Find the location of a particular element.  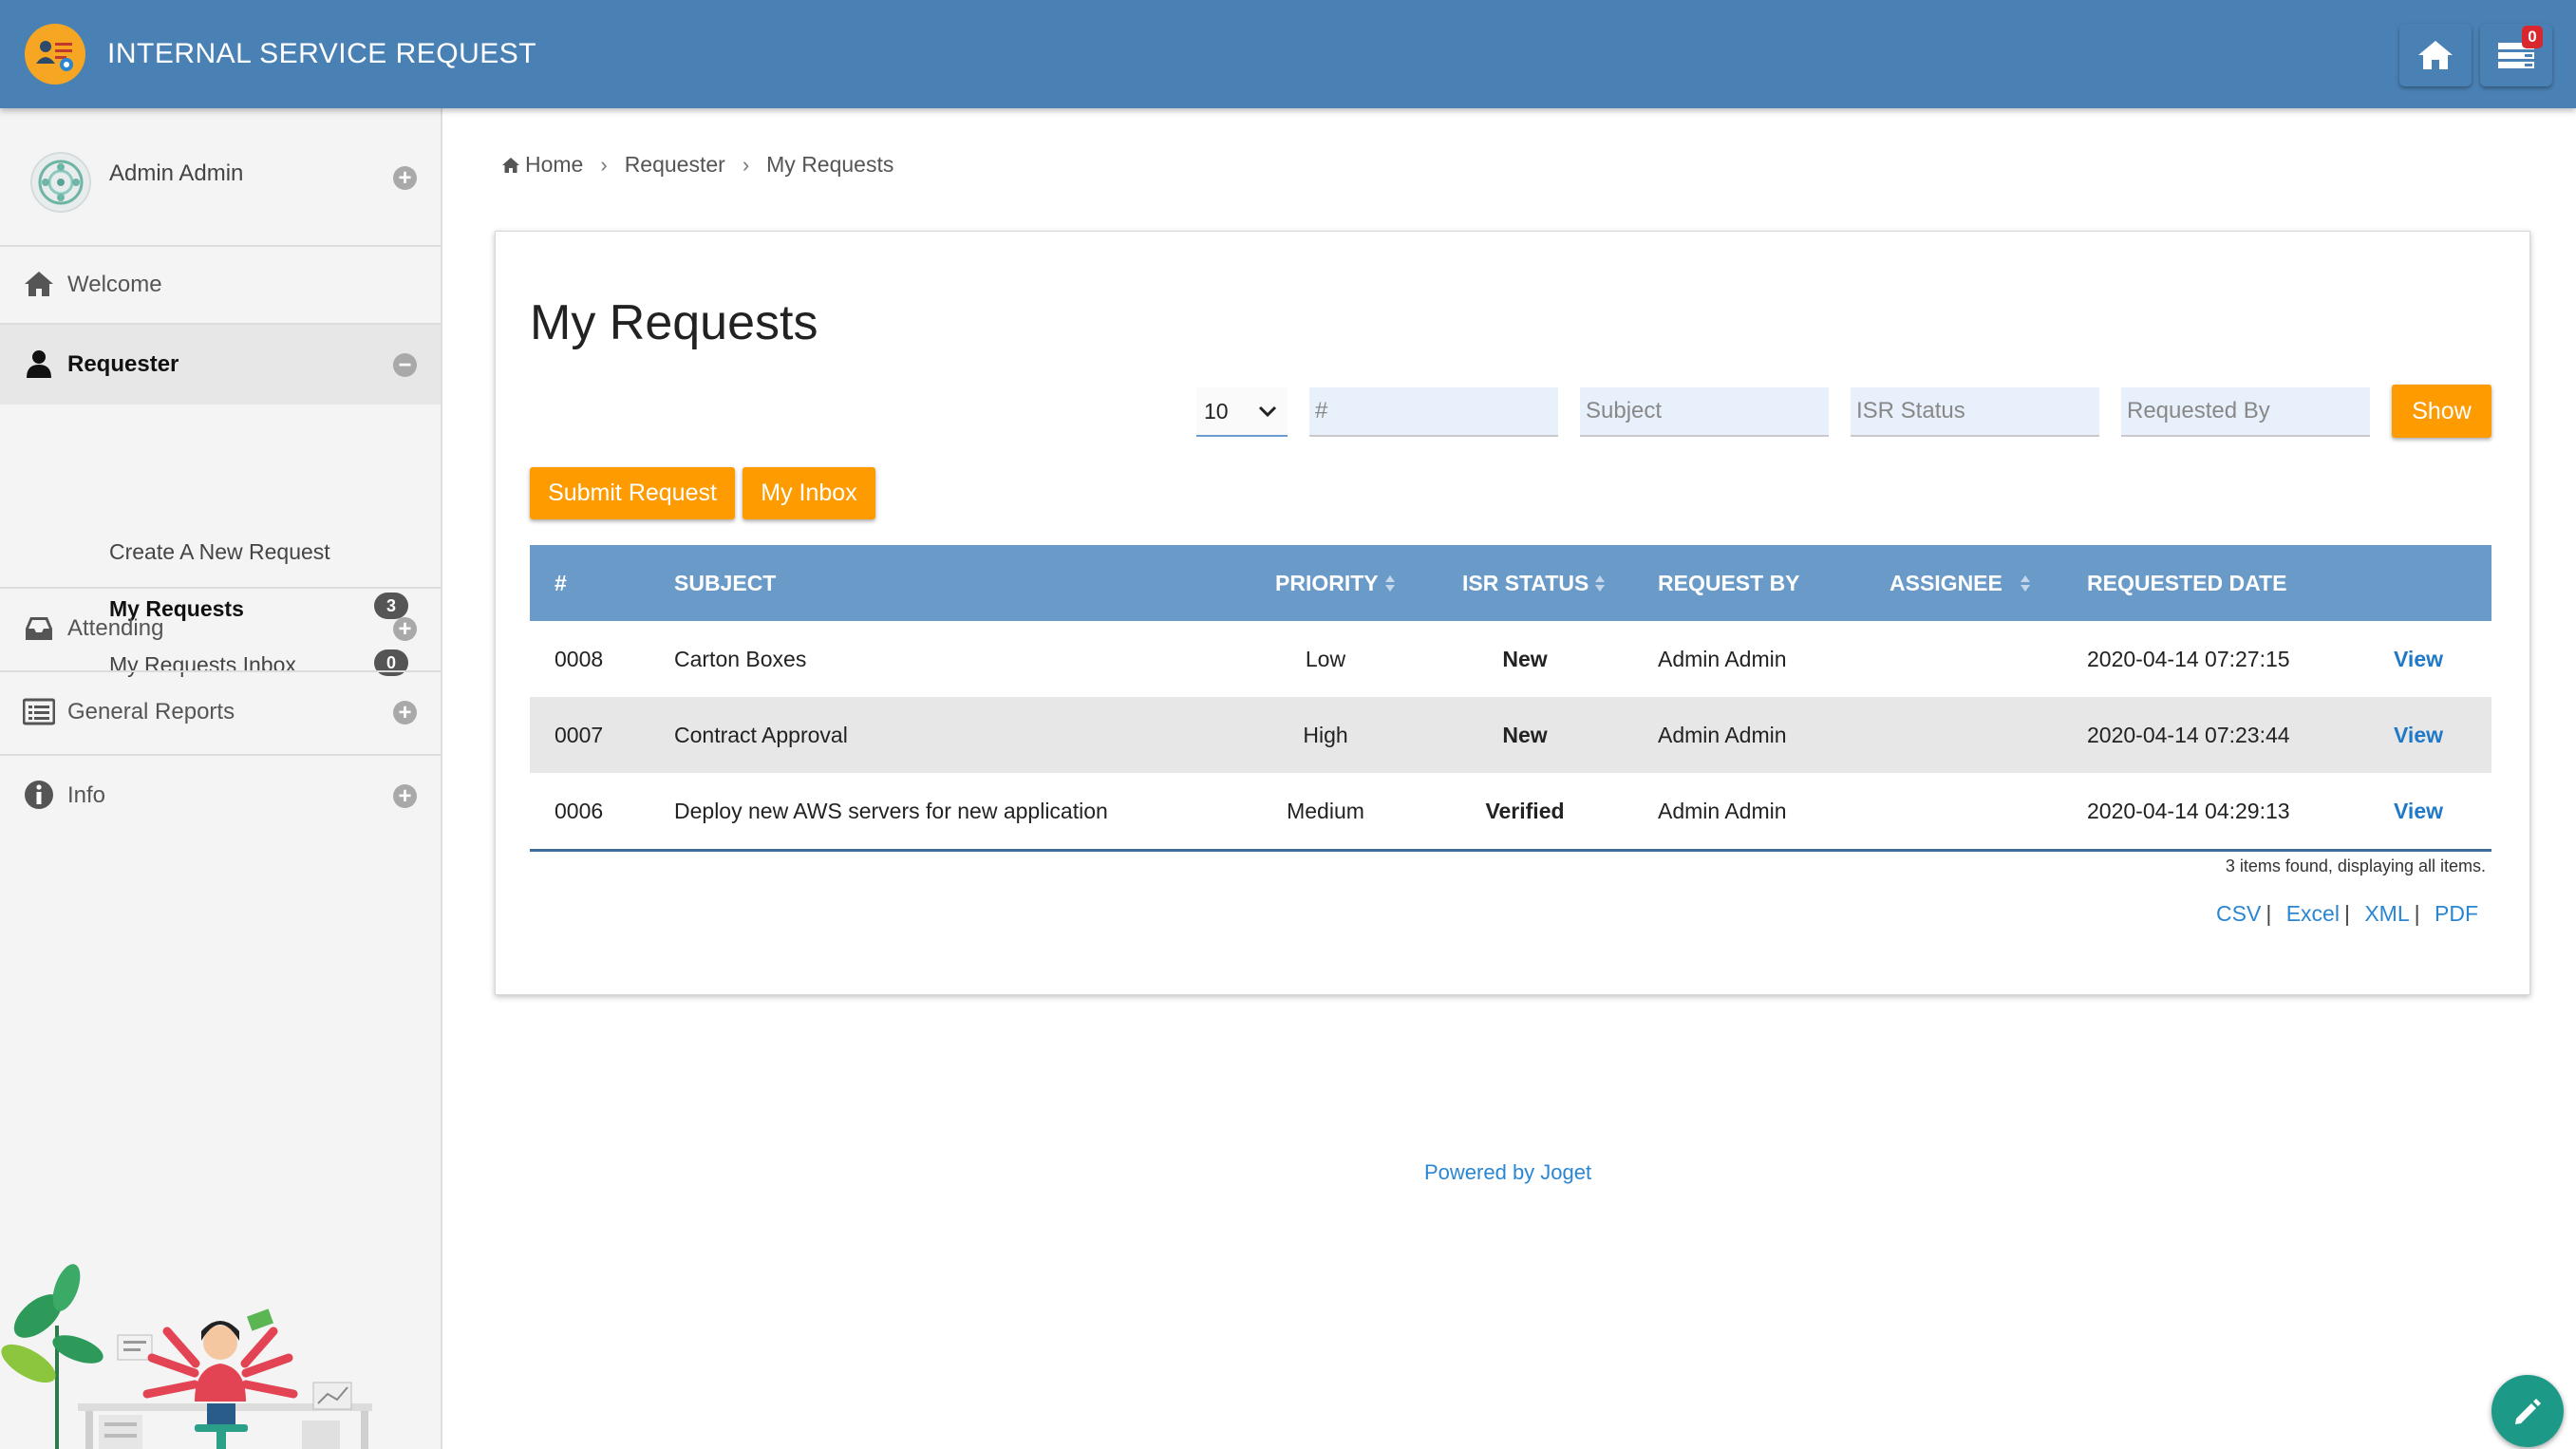

breadcrumb-requester: Requester is located at coordinates (675, 165).